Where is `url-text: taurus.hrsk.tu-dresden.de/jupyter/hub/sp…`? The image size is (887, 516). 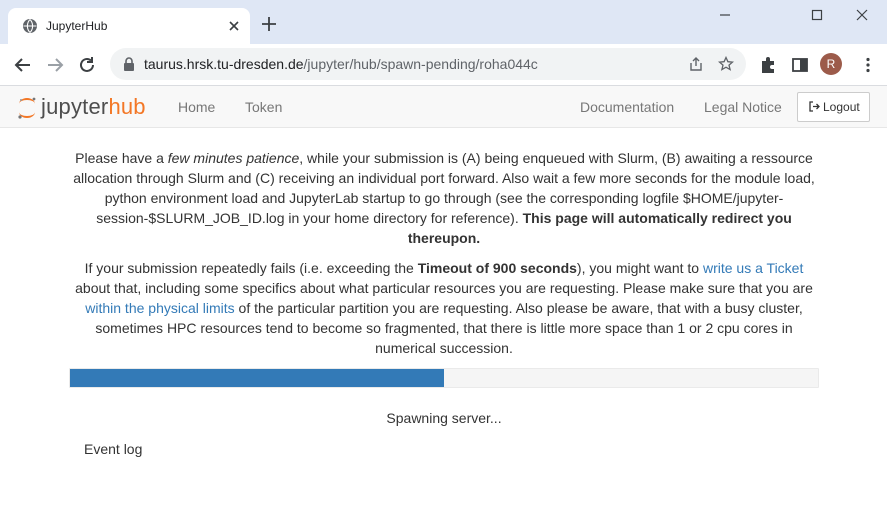 url-text: taurus.hrsk.tu-dresden.de/jupyter/hub/sp… is located at coordinates (341, 64).